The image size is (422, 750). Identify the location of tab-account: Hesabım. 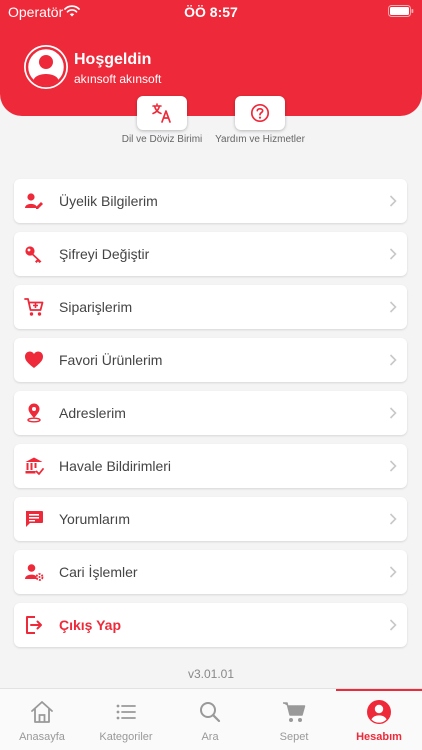
(379, 719).